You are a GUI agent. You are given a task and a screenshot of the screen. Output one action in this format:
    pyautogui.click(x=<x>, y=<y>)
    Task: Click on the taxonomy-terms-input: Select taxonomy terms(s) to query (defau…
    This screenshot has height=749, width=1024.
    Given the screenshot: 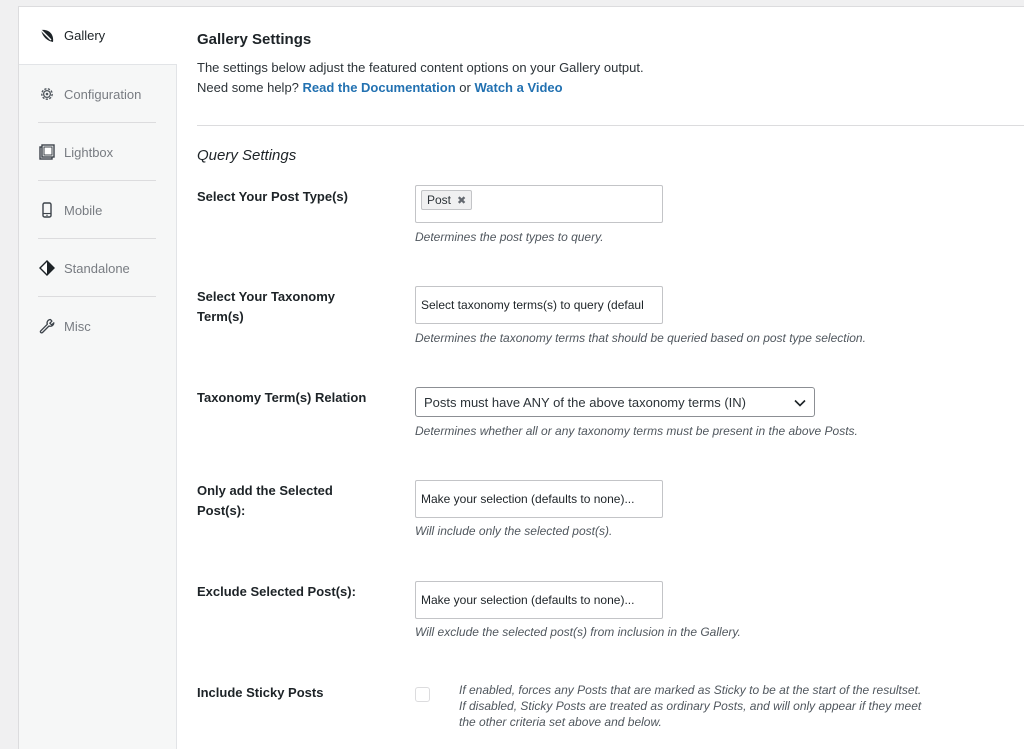 What is the action you would take?
    pyautogui.click(x=539, y=305)
    